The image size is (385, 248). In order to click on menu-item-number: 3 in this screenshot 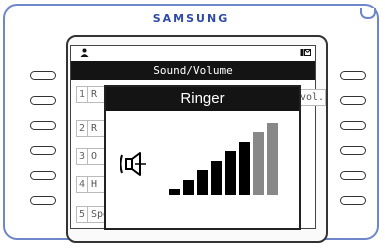, I will do `click(82, 156)`.